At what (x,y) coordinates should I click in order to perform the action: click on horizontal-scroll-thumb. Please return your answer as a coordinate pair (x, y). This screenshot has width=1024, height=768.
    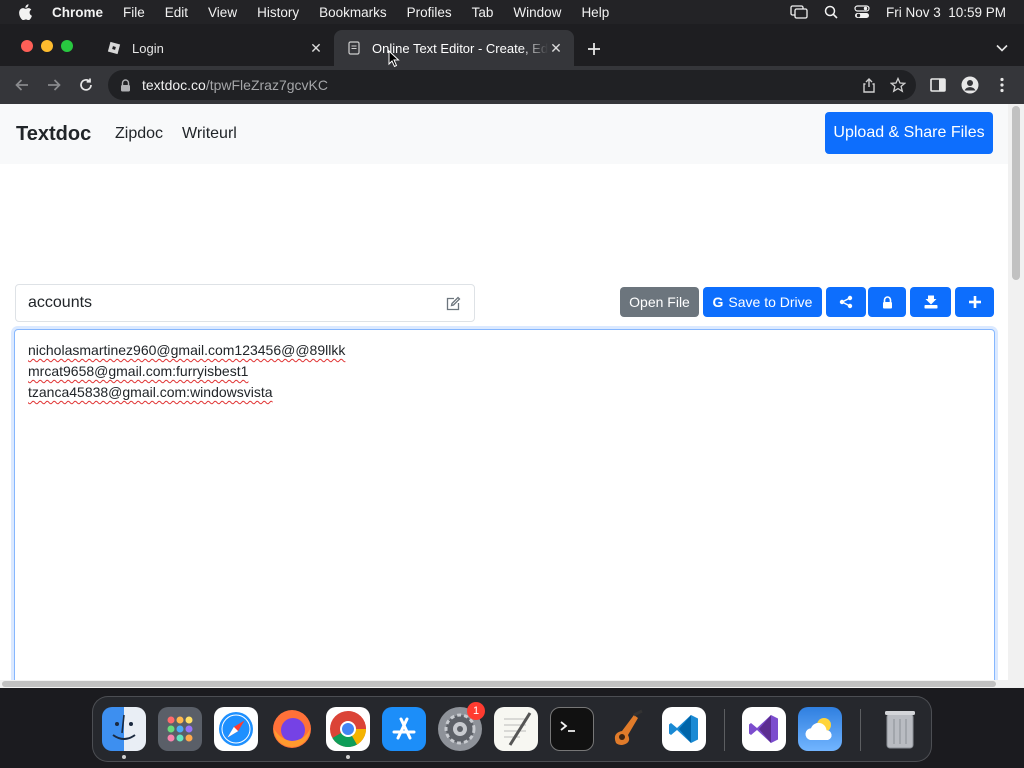
    Looking at the image, I should click on (499, 684).